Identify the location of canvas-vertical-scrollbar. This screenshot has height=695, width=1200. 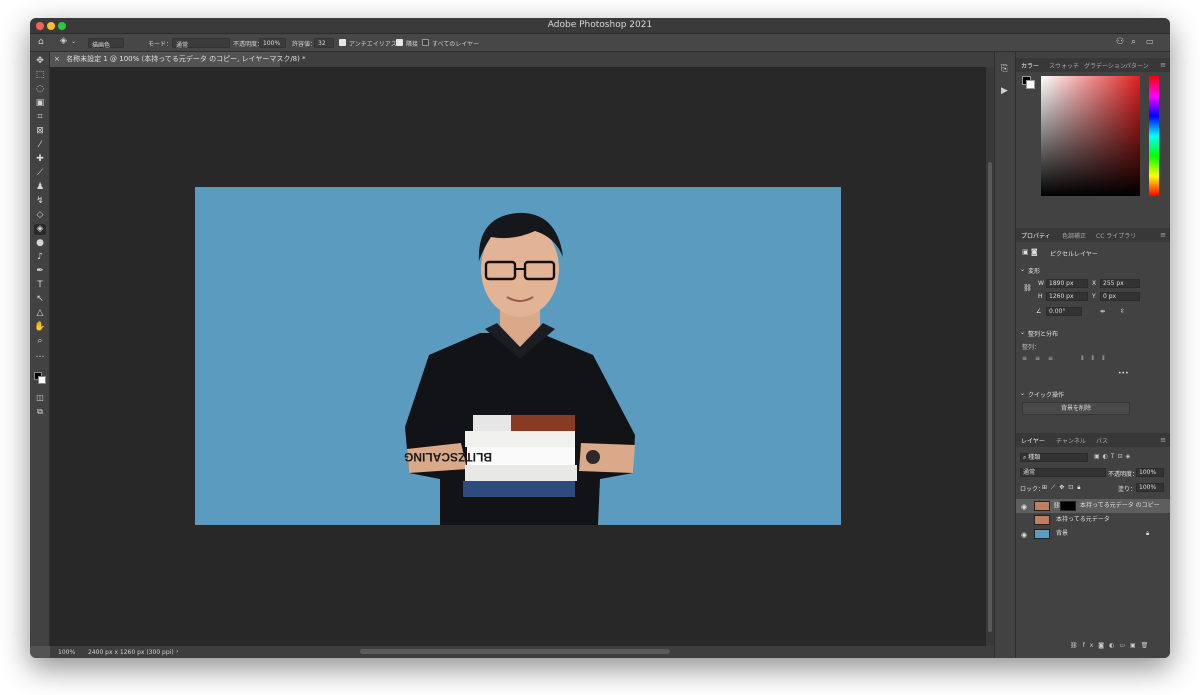
(990, 356).